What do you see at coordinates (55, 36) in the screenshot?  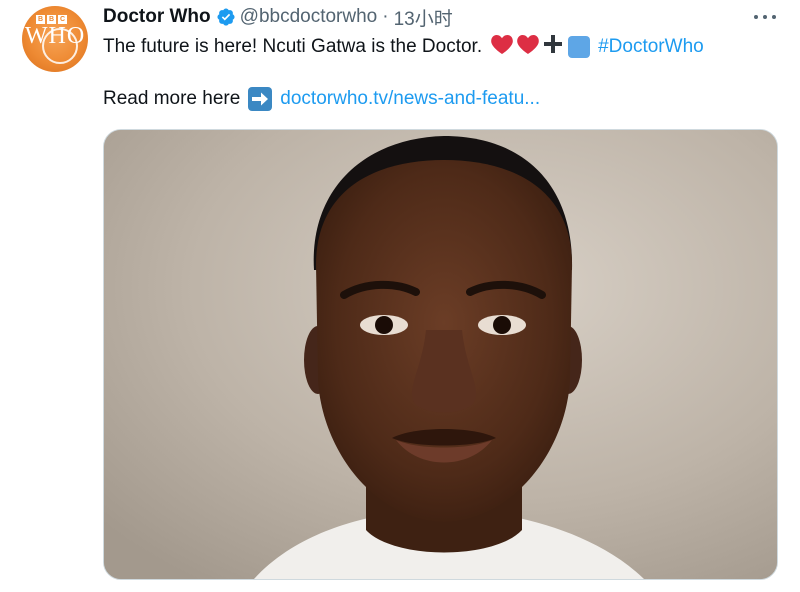 I see `who-logo-text: WHO` at bounding box center [55, 36].